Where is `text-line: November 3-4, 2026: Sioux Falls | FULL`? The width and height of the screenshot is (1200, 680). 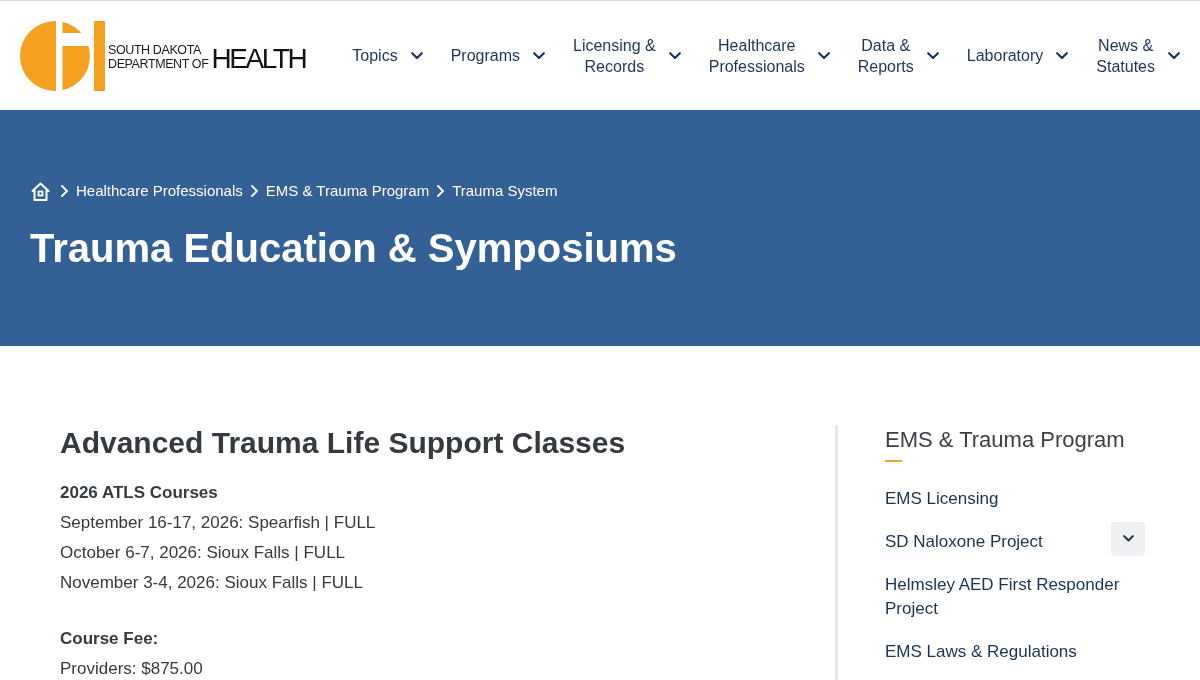
text-line: November 3-4, 2026: Sioux Falls | FULL is located at coordinates (212, 583).